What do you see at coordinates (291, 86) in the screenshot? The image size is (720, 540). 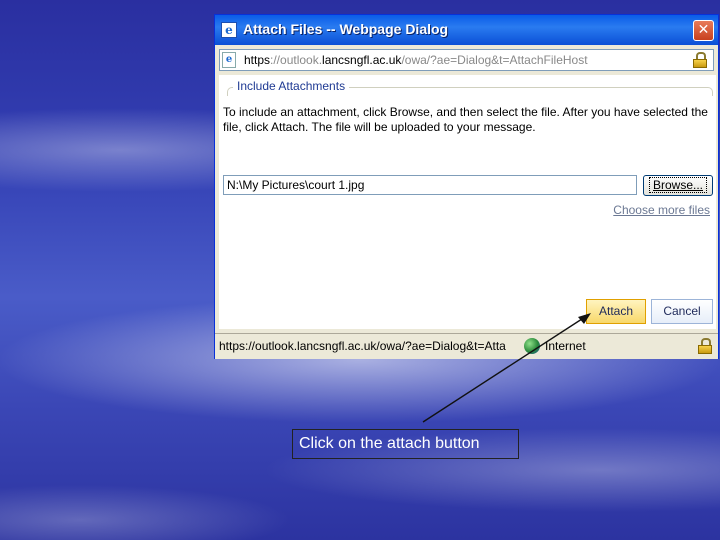 I see `fieldset-legend: Include Attachments` at bounding box center [291, 86].